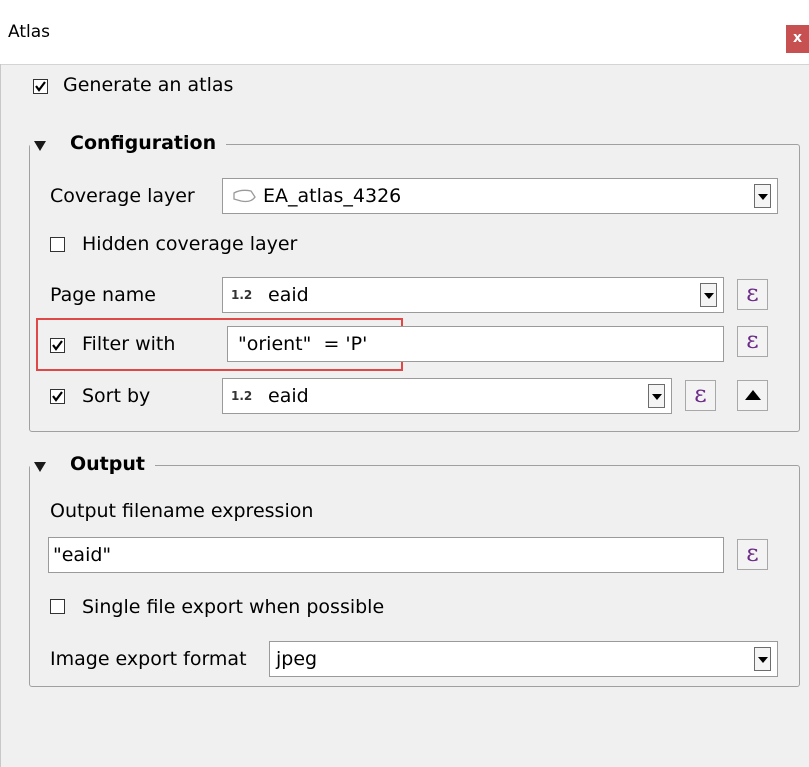 The width and height of the screenshot is (809, 767). Describe the element at coordinates (57, 244) in the screenshot. I see `hidden-coverage-checkbox` at that location.